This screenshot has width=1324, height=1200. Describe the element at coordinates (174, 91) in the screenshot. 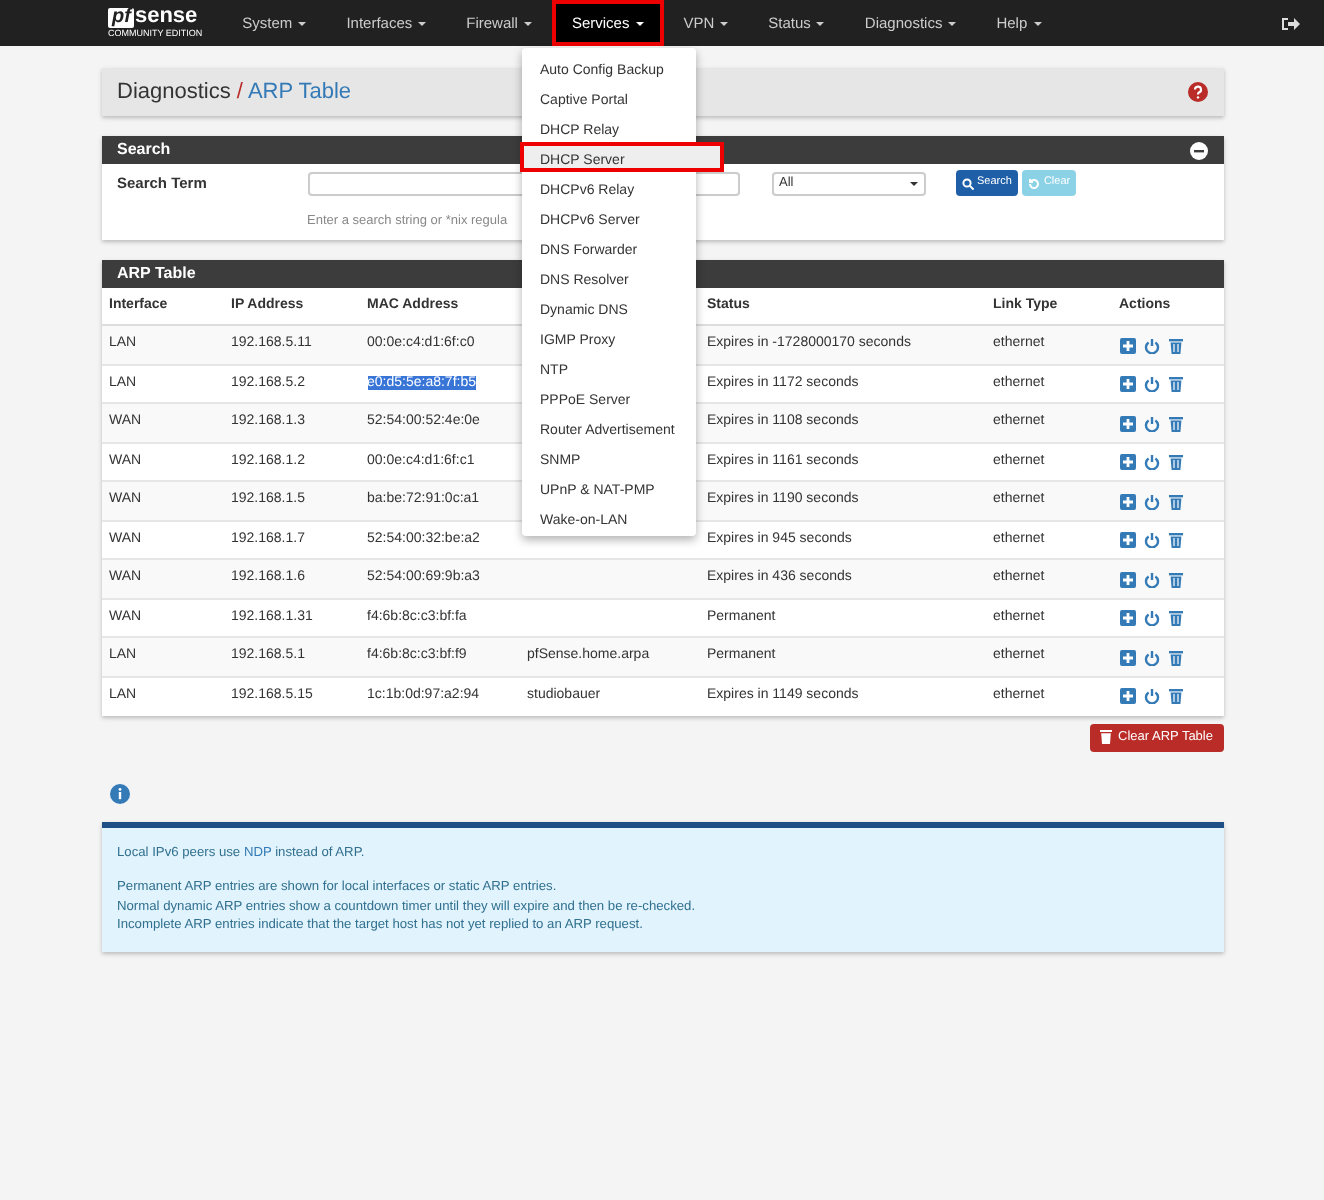

I see `breadcrumb-link: Diagnostics` at that location.